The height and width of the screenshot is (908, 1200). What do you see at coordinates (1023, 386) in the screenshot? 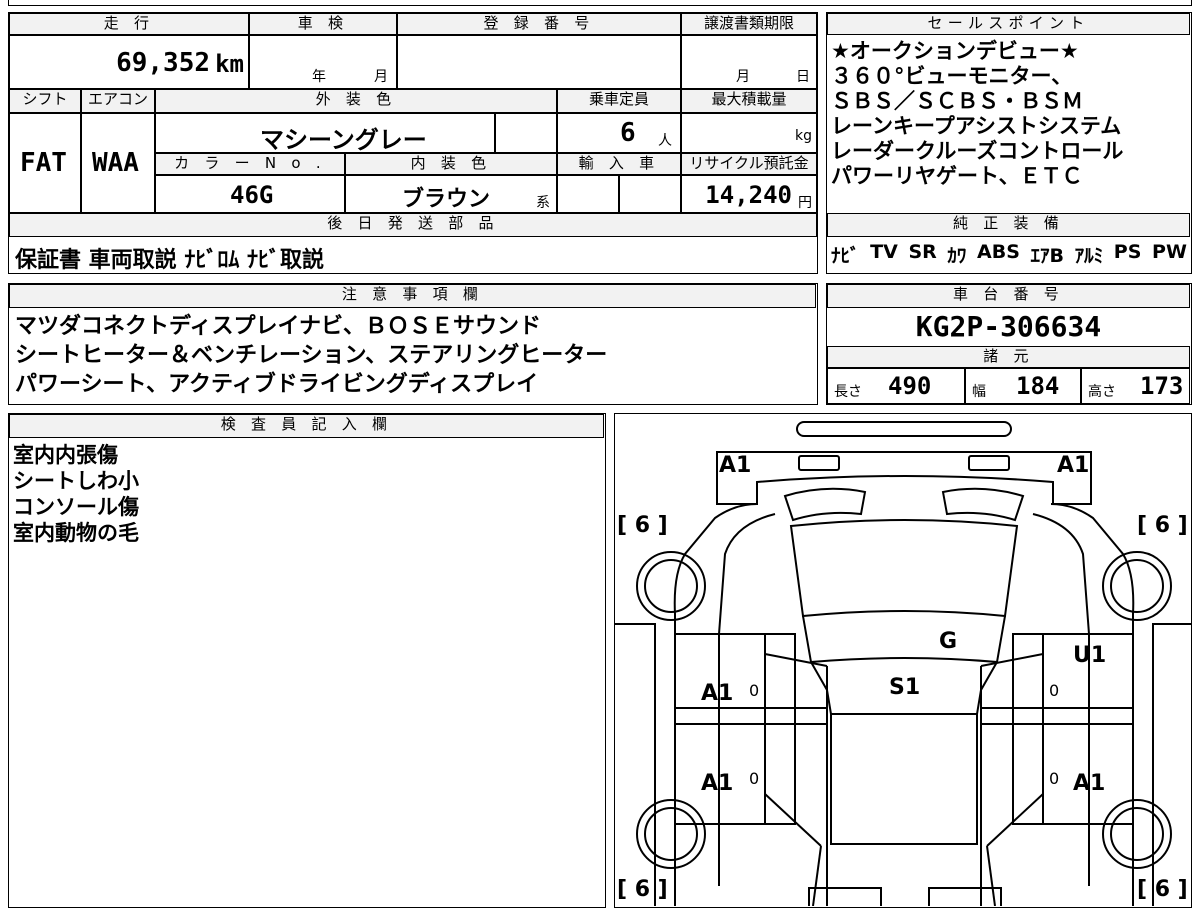
I see `spec-width-cell: 幅 184` at bounding box center [1023, 386].